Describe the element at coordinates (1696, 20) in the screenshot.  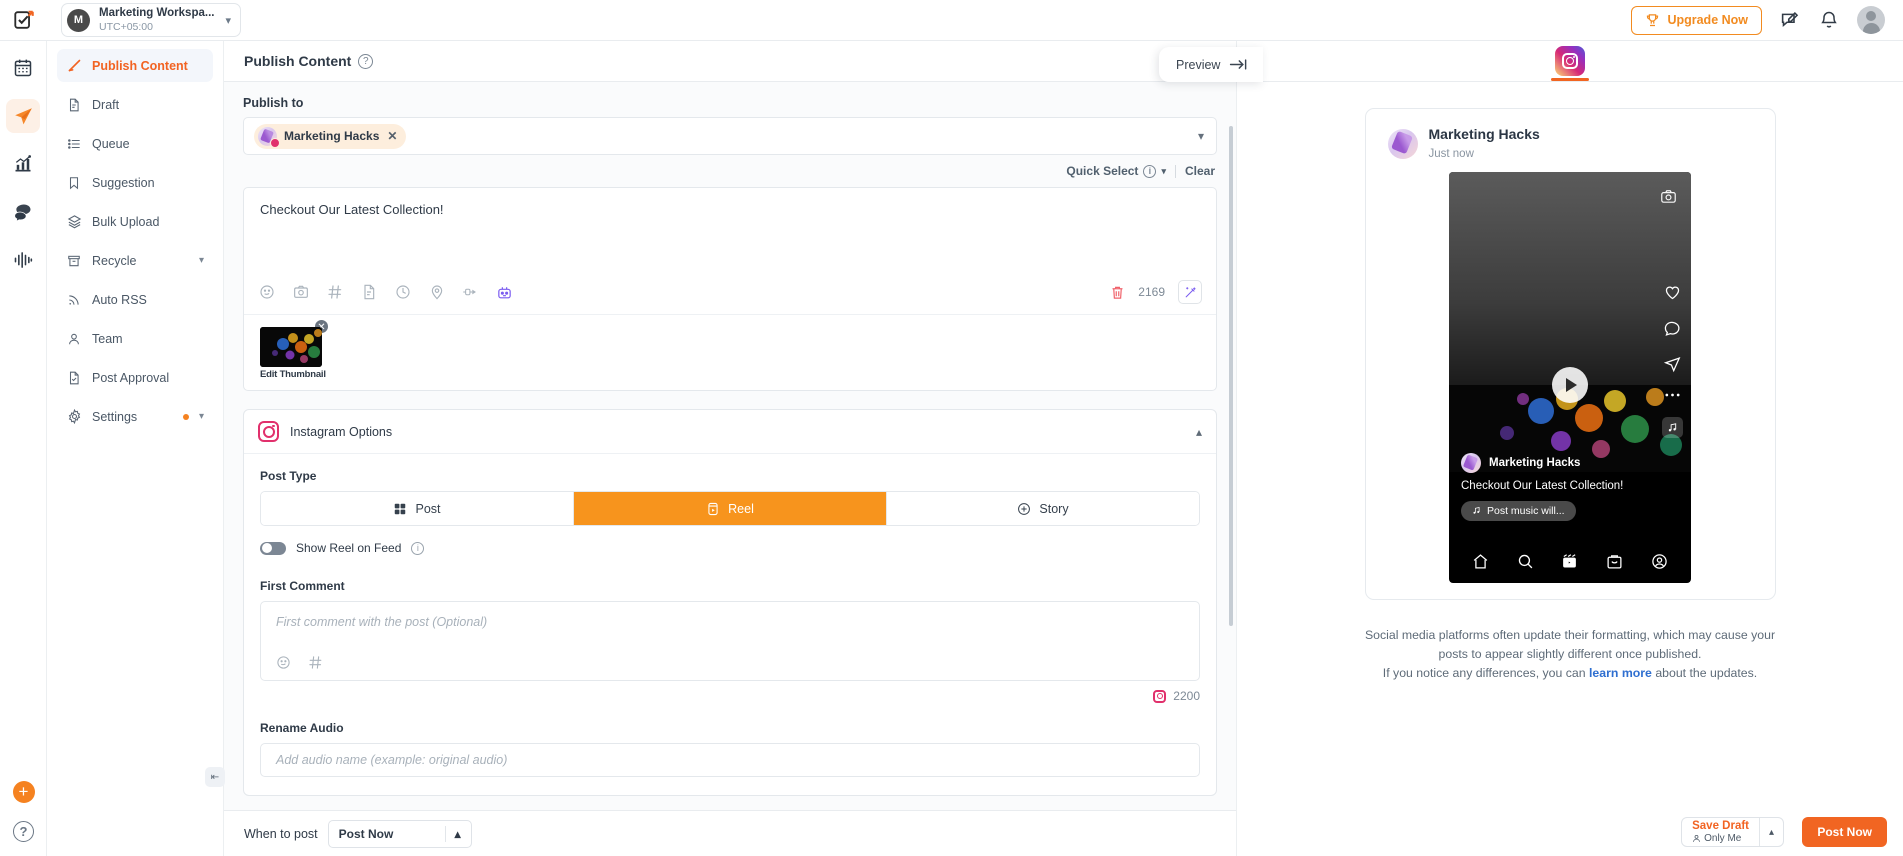
I see `upgrade-now-button: Upgrade Now` at that location.